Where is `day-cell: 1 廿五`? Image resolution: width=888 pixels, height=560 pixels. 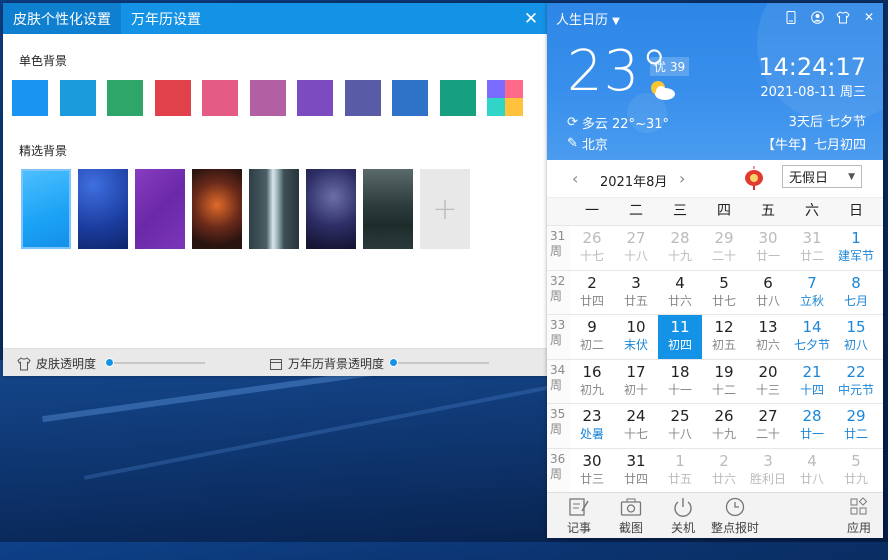 day-cell: 1 廿五 is located at coordinates (680, 471).